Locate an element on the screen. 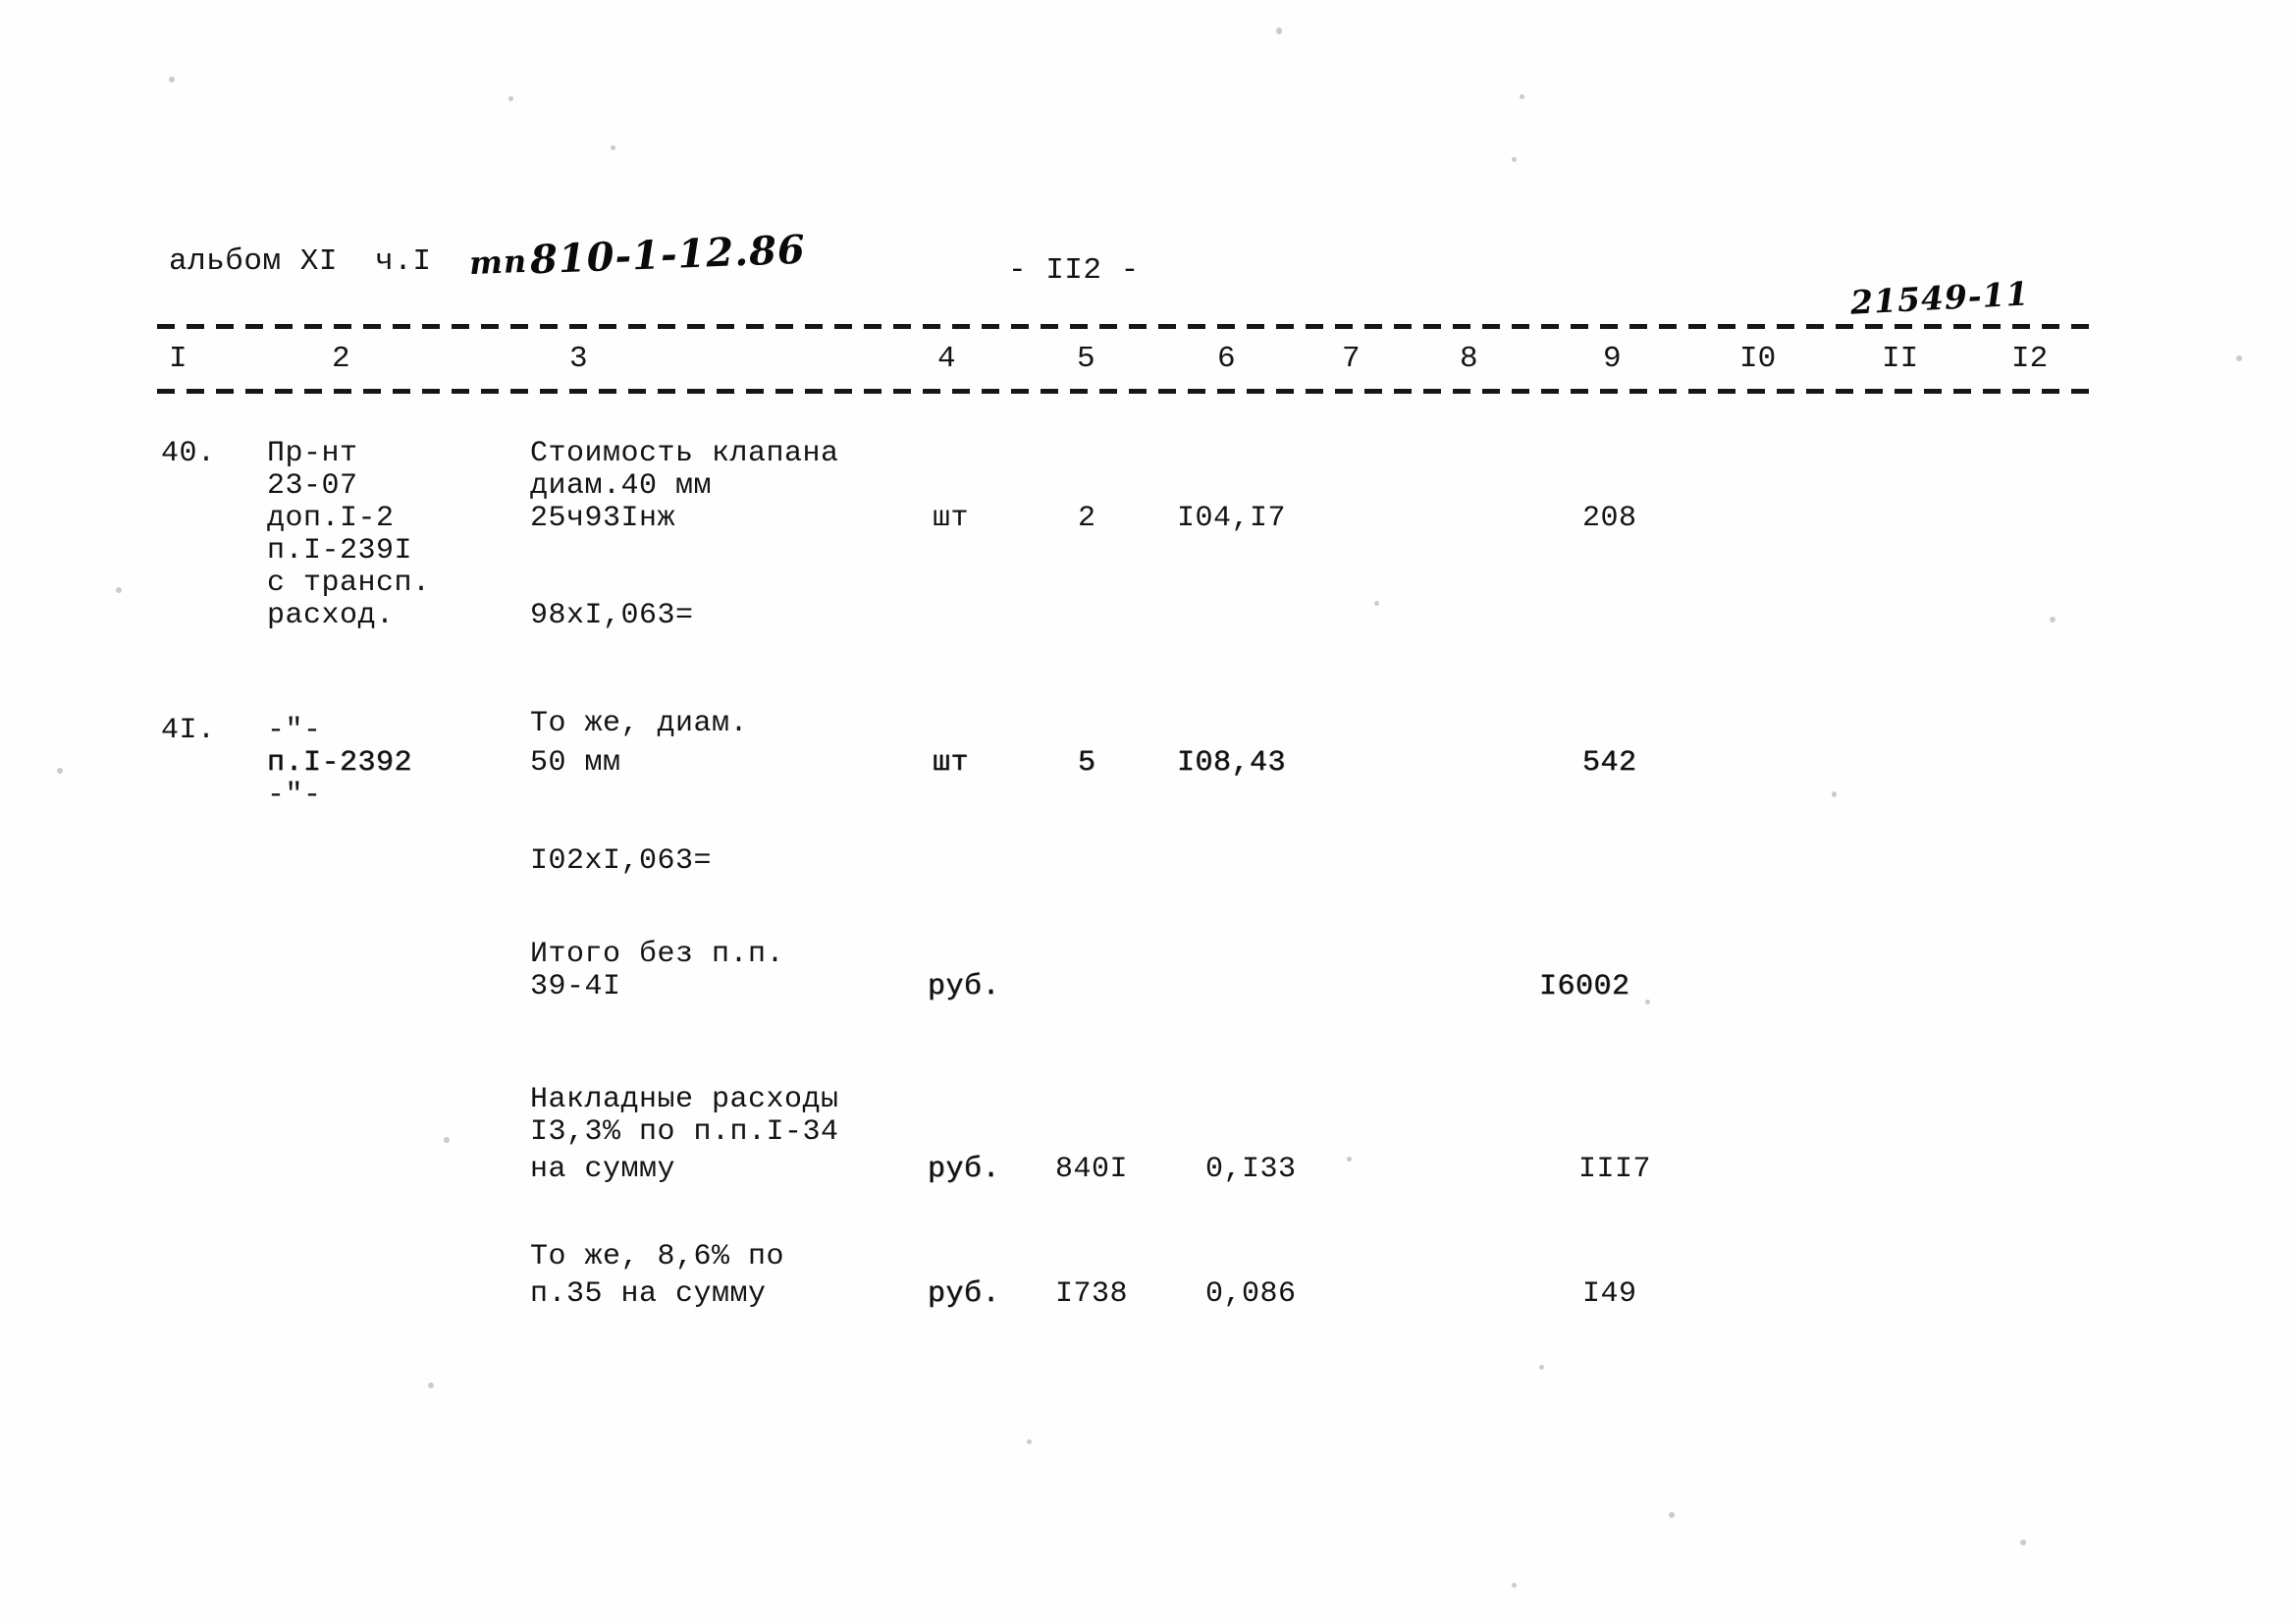 Image resolution: width=2296 pixels, height=1624 pixels. column-header-4: 4 is located at coordinates (946, 359).